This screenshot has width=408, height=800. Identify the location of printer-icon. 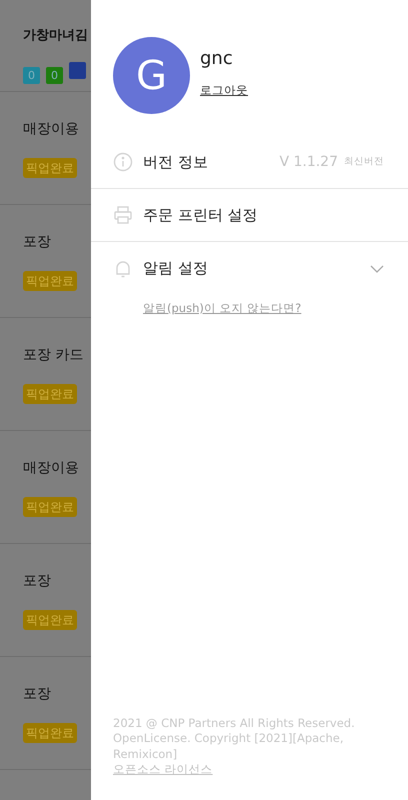
(123, 215).